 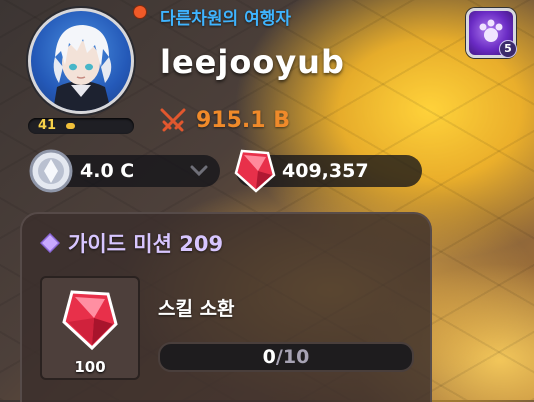 I want to click on avatar, so click(x=81, y=61).